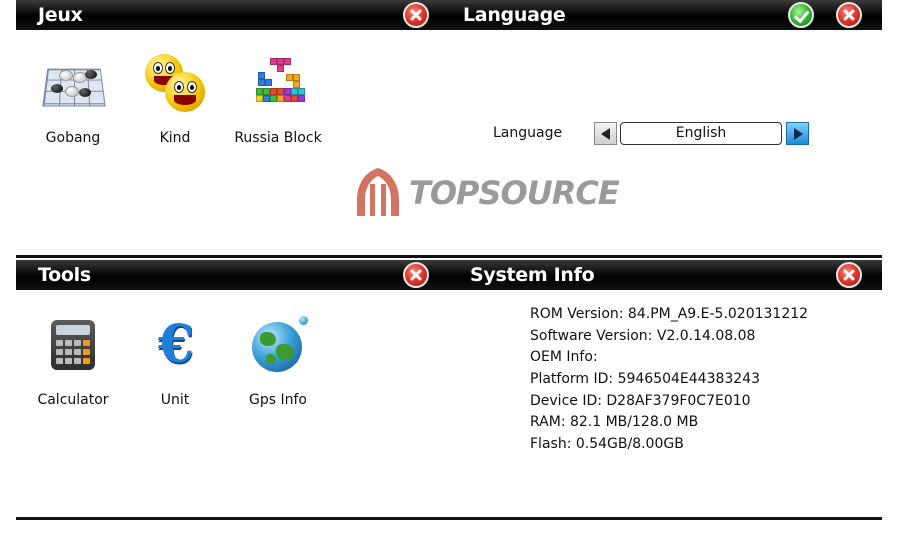 This screenshot has width=900, height=544. What do you see at coordinates (416, 275) in the screenshot?
I see `tools-close-icon` at bounding box center [416, 275].